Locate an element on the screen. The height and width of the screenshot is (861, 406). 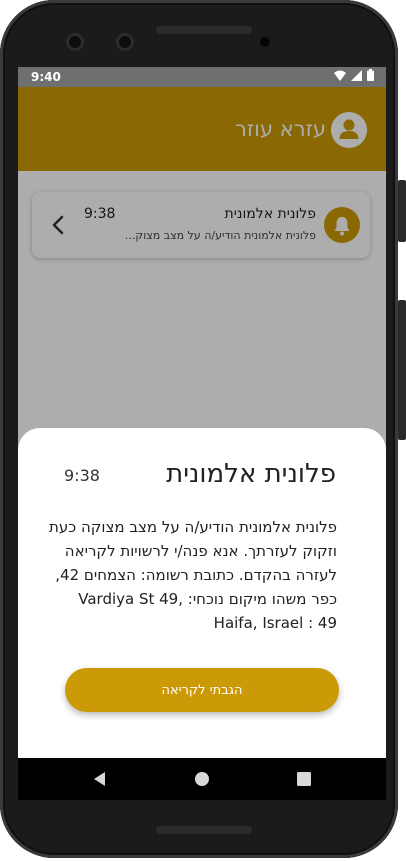
status-icons is located at coordinates (354, 76).